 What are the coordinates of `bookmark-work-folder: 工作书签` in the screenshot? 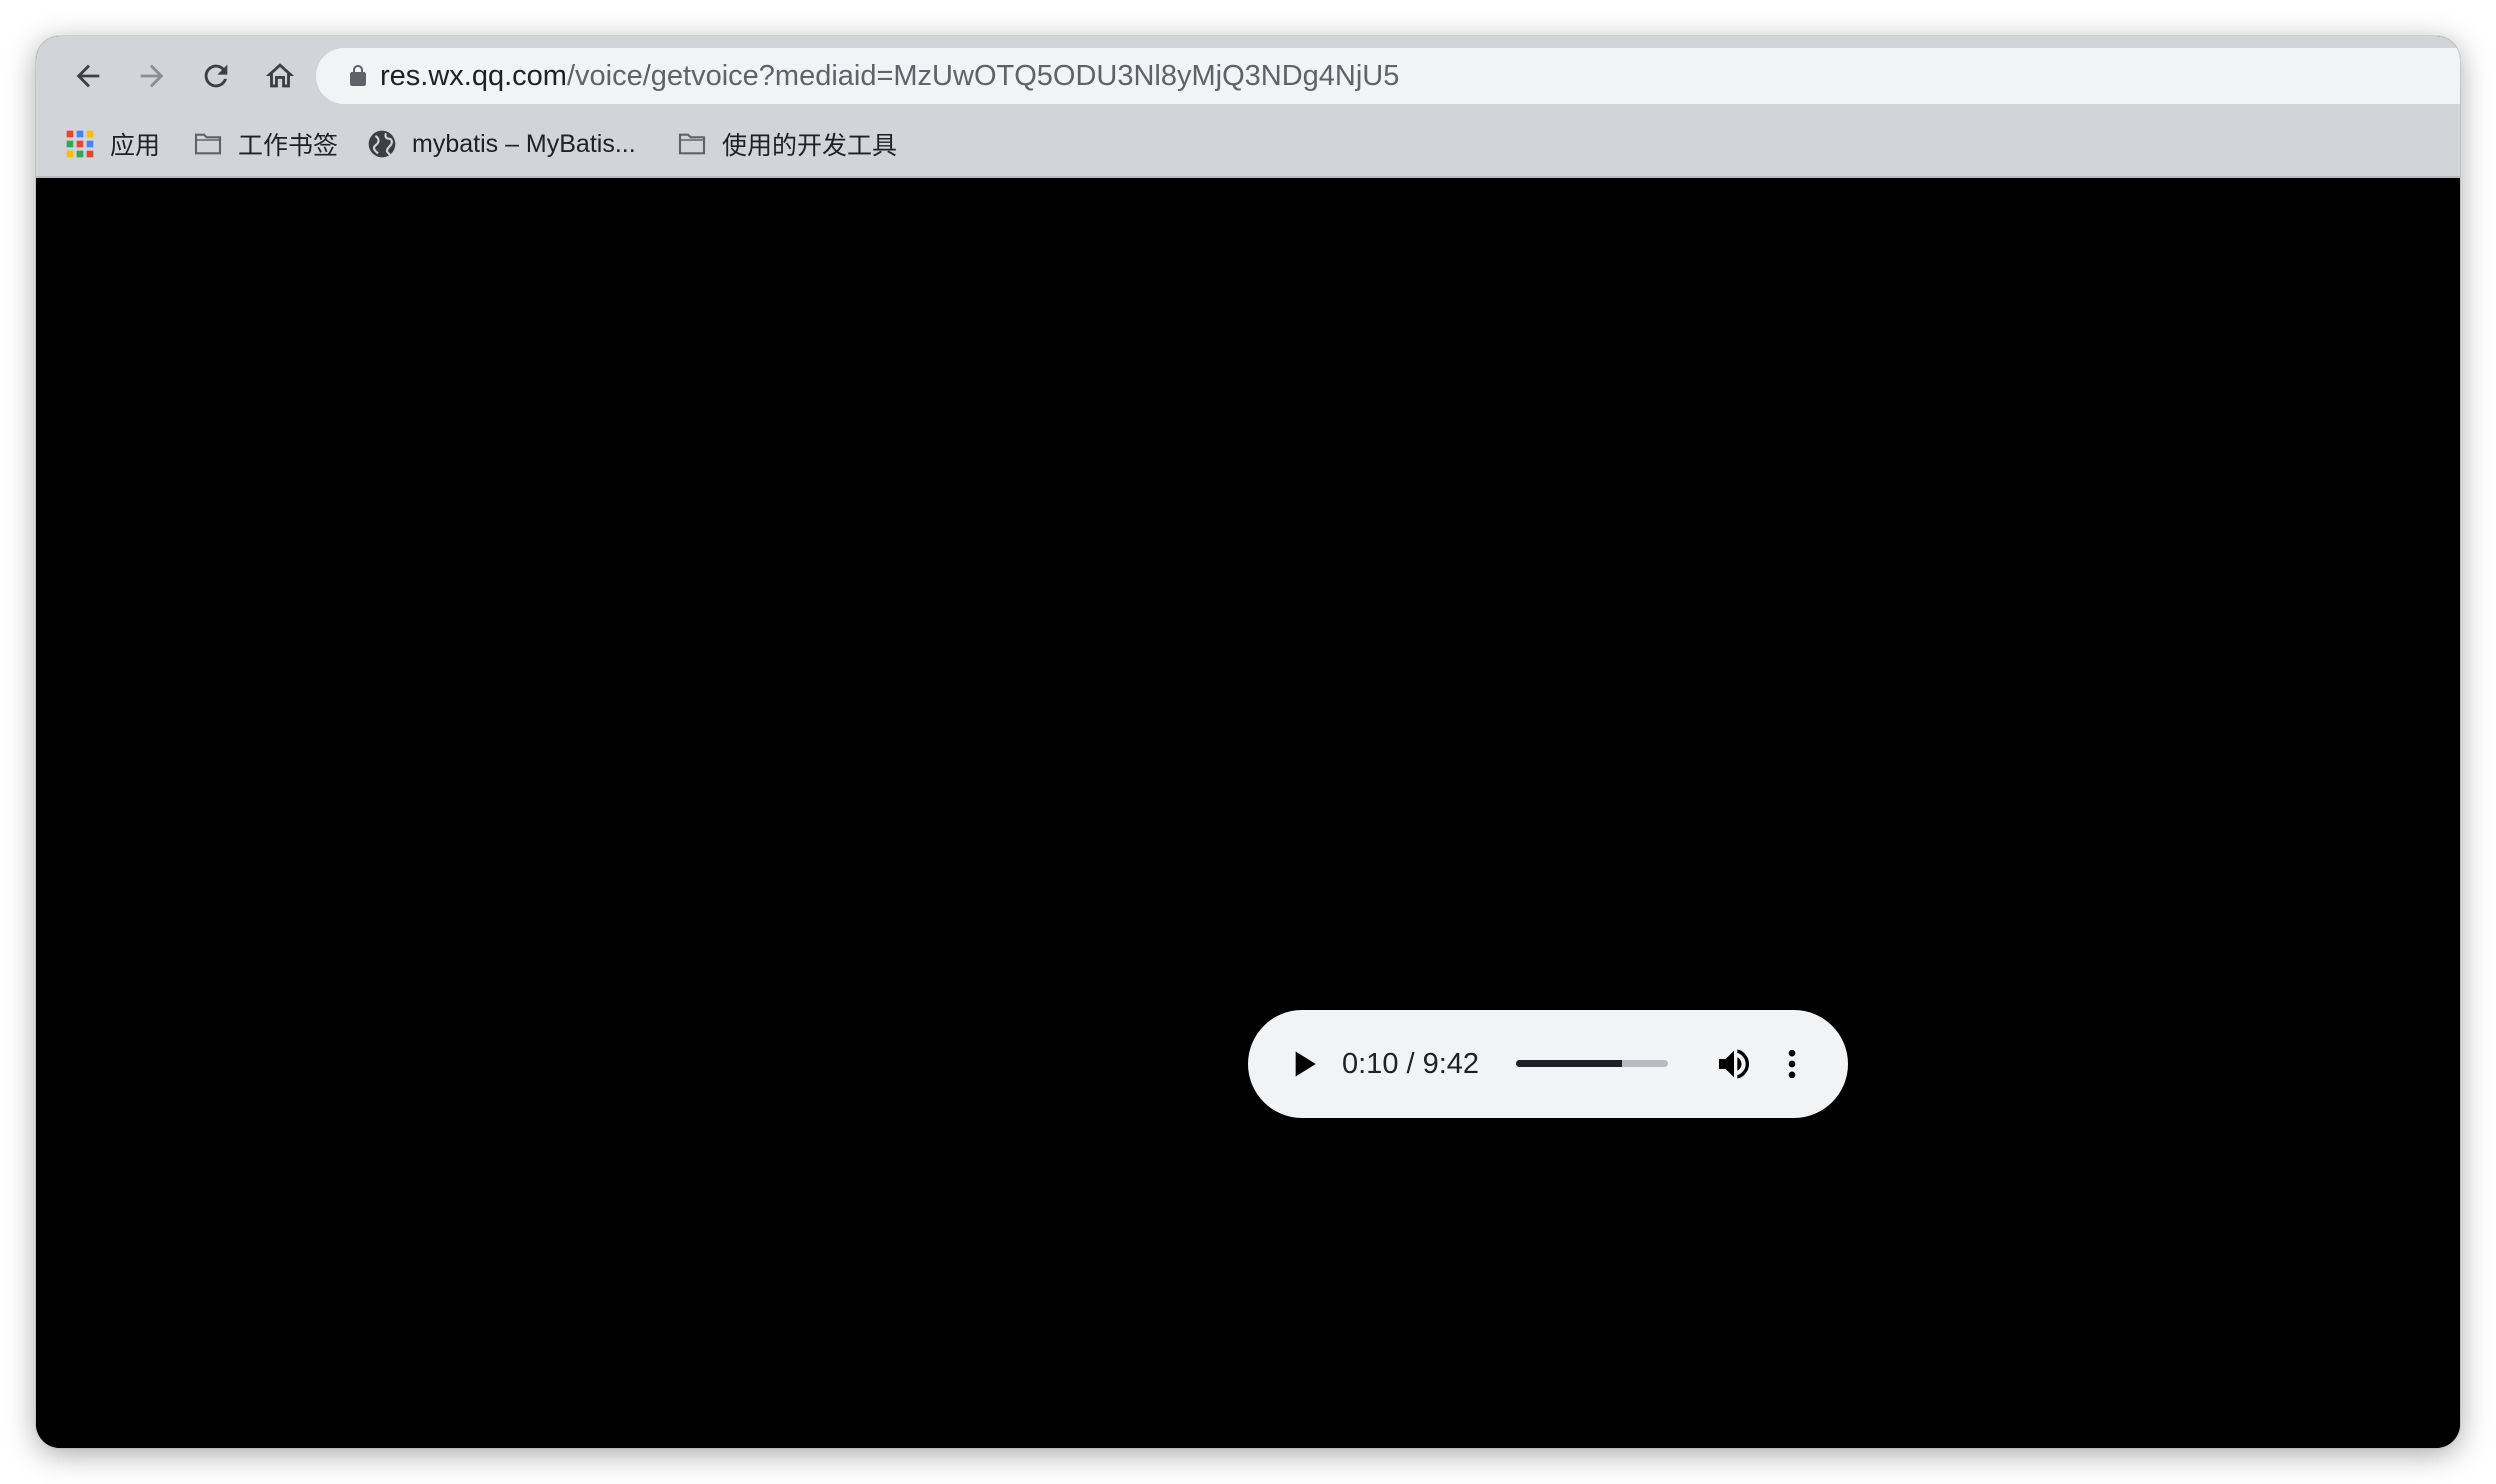 It's located at (265, 144).